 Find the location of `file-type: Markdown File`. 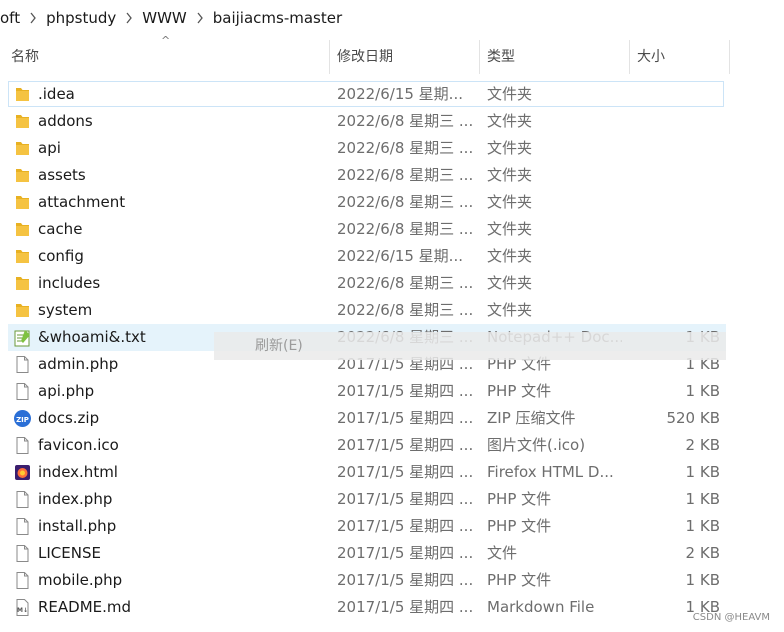

file-type: Markdown File is located at coordinates (541, 607).